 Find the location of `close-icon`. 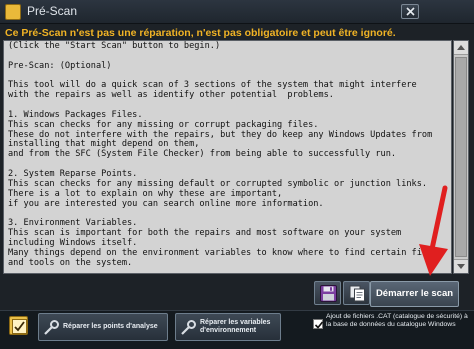

close-icon is located at coordinates (410, 11).